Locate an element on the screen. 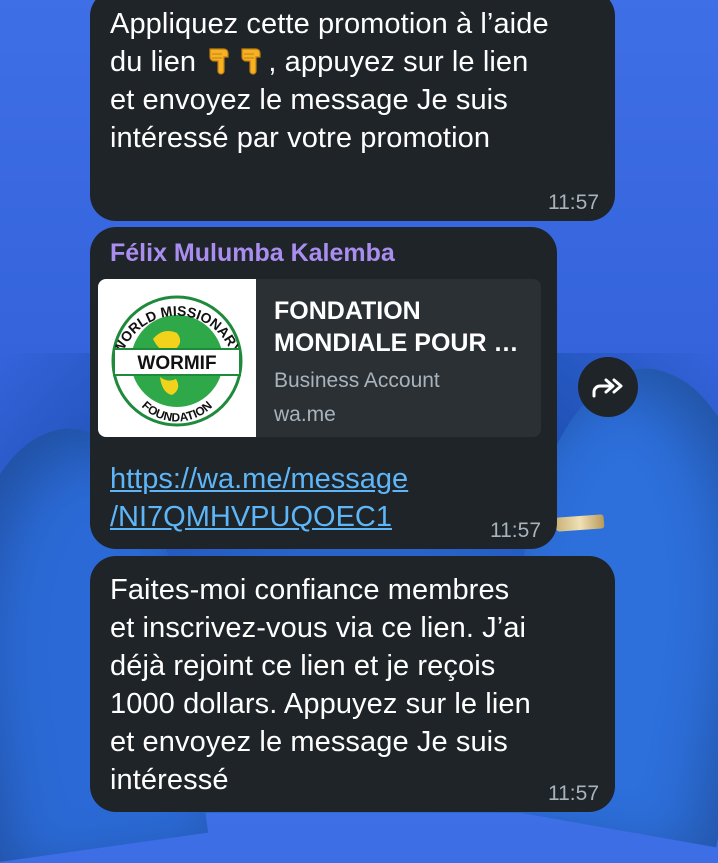 The width and height of the screenshot is (718, 863). message-link: https://wa.me/message/NI7QMHVPUQOEC1 is located at coordinates (259, 498).